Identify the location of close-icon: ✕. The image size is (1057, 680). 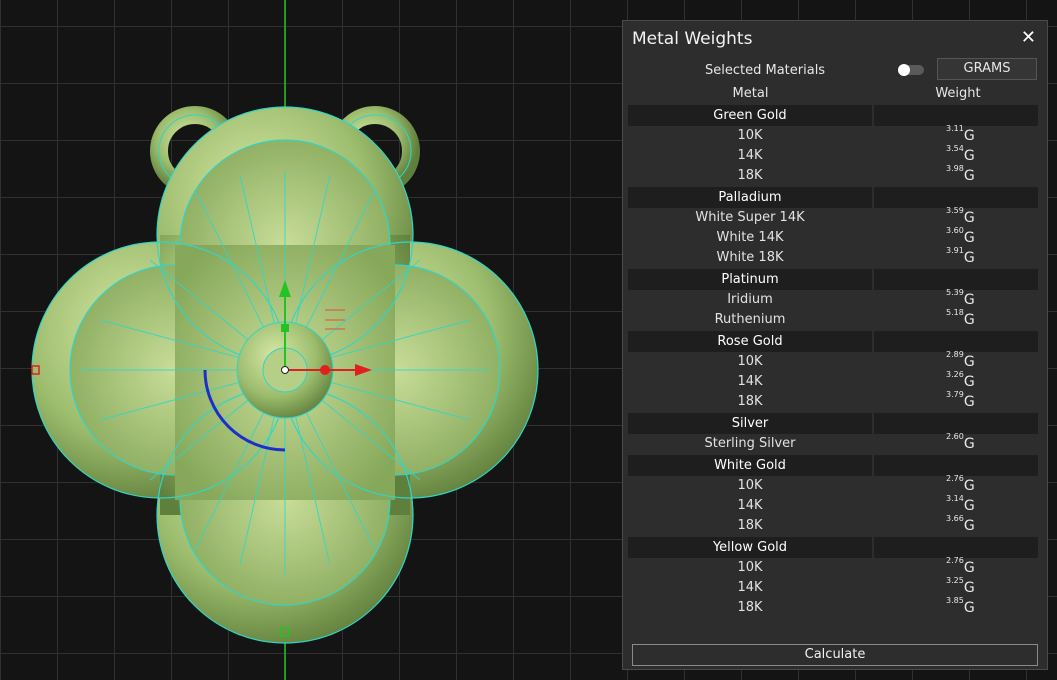
(1028, 38).